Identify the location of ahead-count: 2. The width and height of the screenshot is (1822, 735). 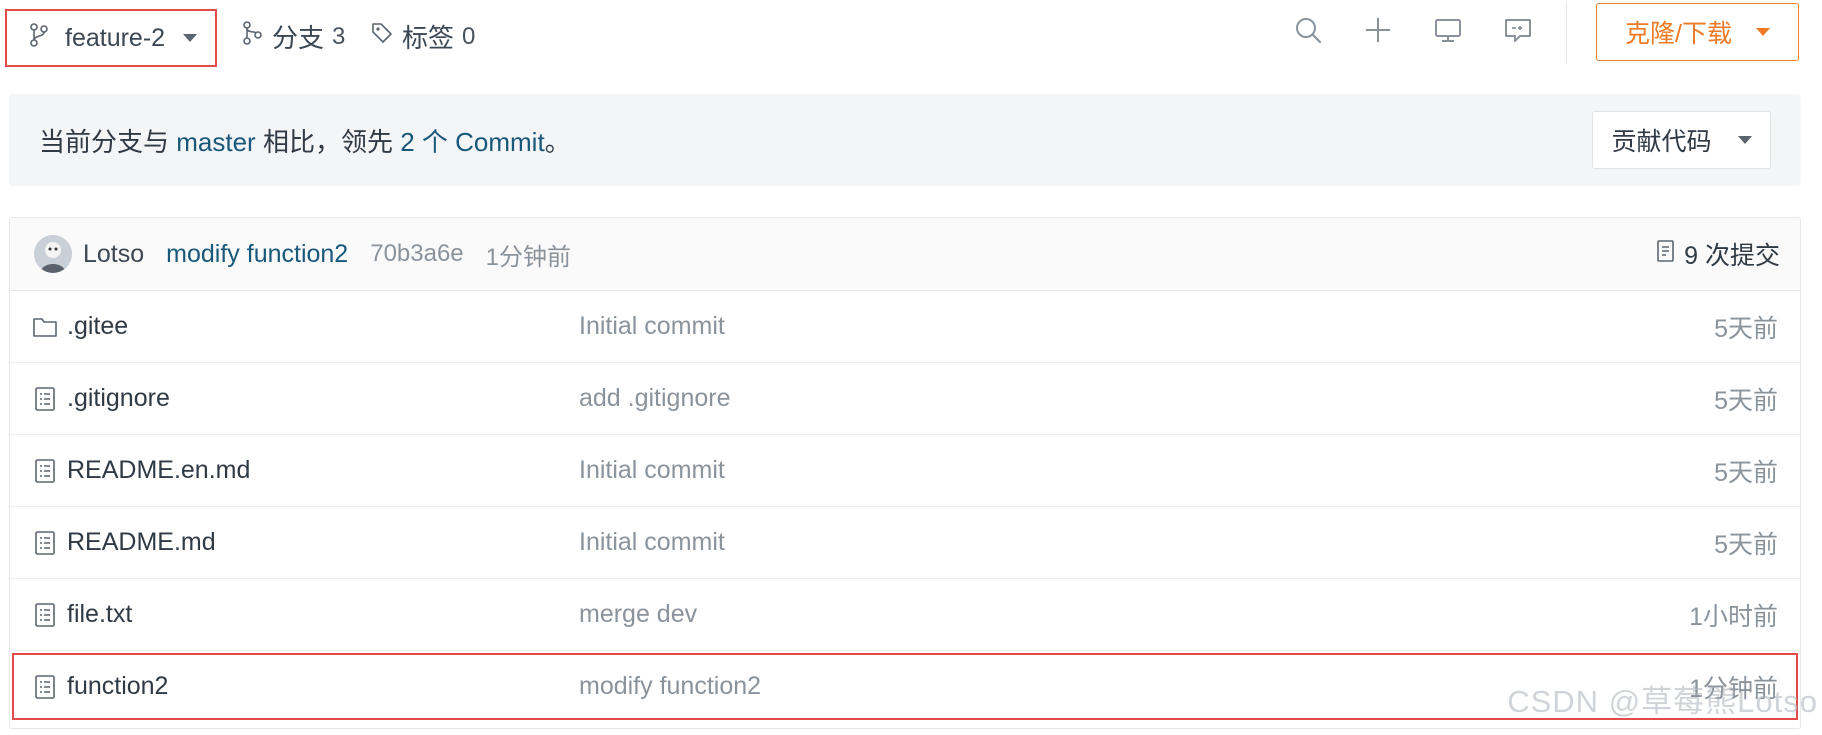
(407, 141).